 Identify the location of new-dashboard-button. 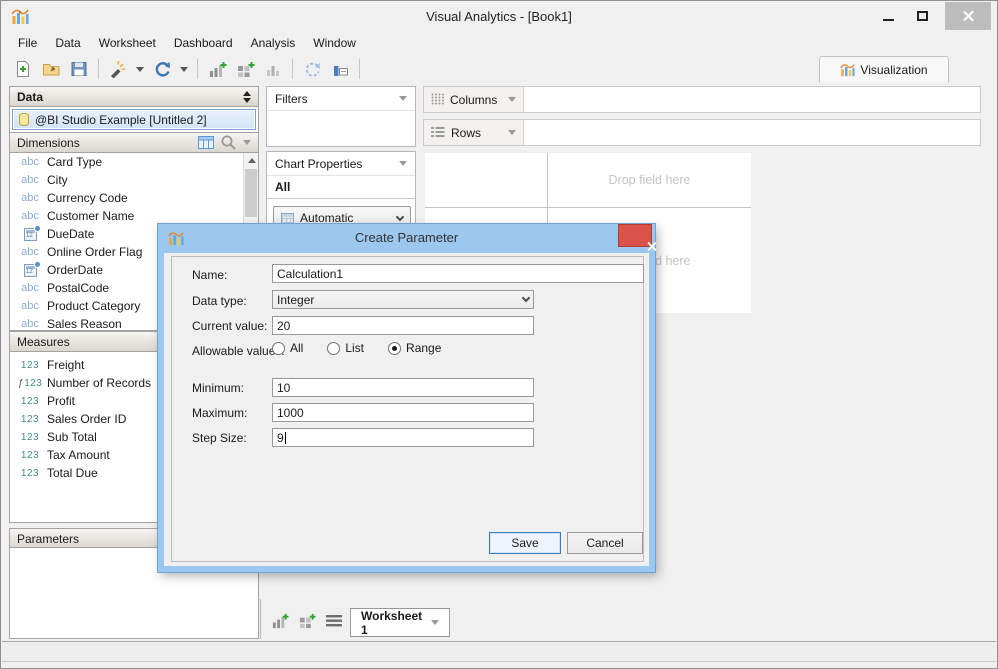
(245, 69).